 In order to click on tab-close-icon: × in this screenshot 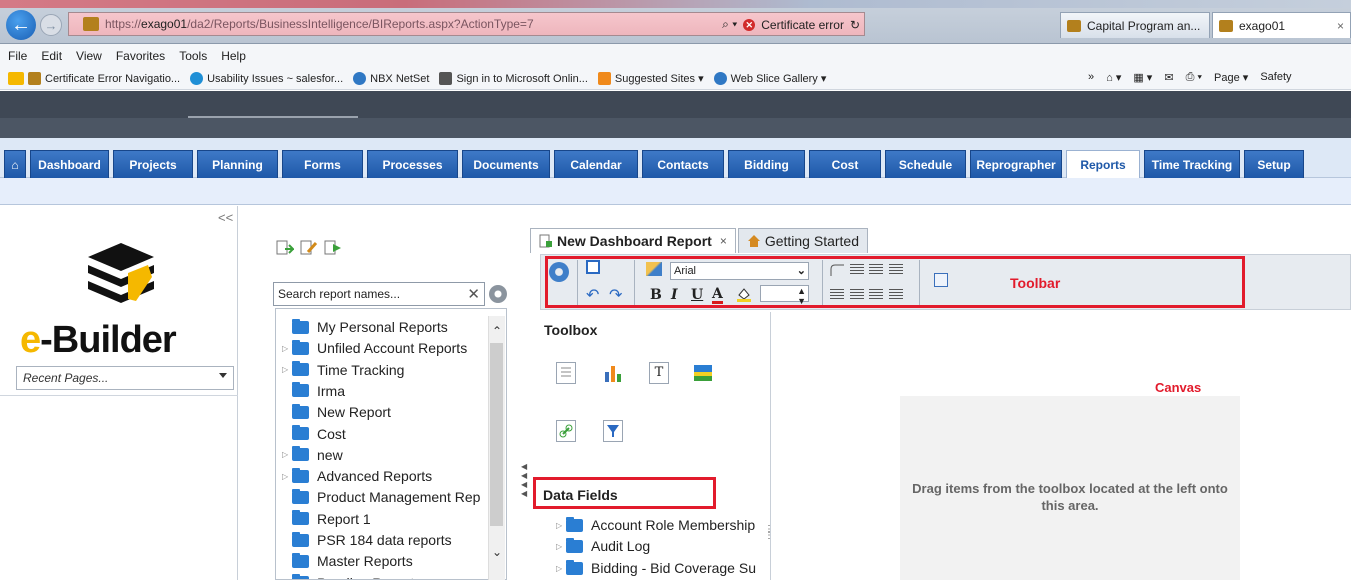, I will do `click(1340, 26)`.